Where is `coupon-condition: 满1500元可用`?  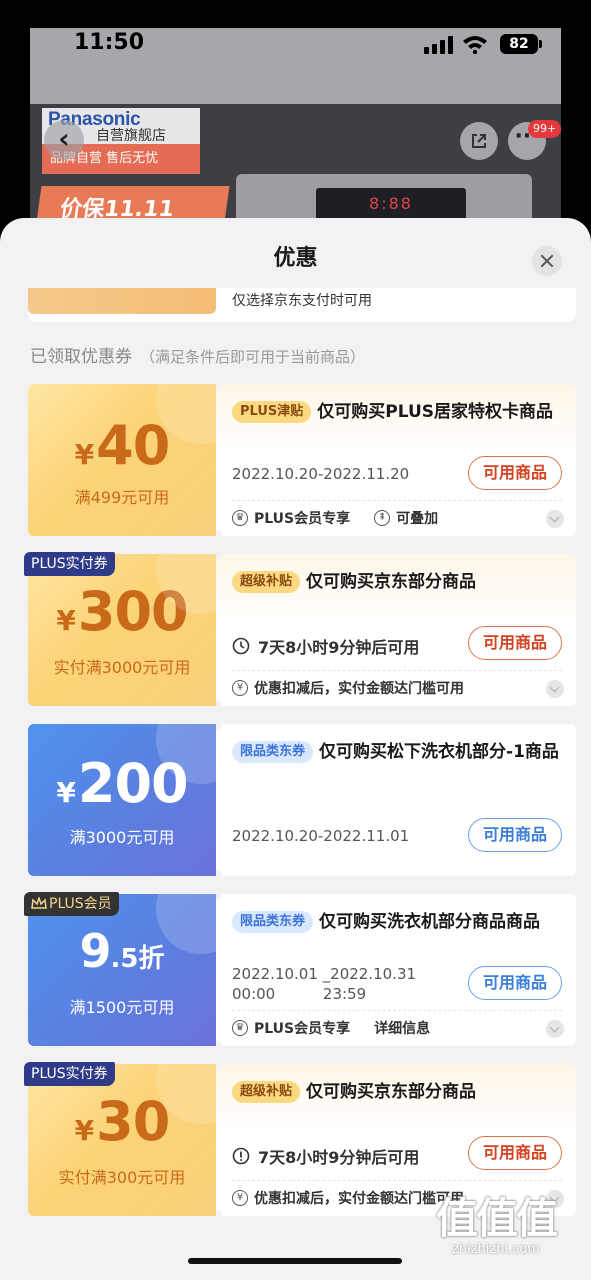 coupon-condition: 满1500元可用 is located at coordinates (122, 1007).